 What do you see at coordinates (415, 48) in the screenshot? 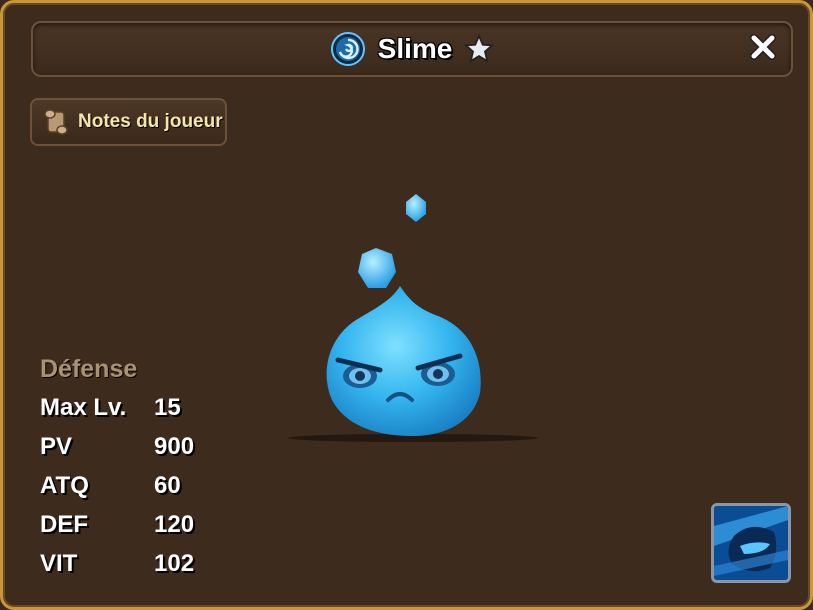
I see `monster-name: Slime` at bounding box center [415, 48].